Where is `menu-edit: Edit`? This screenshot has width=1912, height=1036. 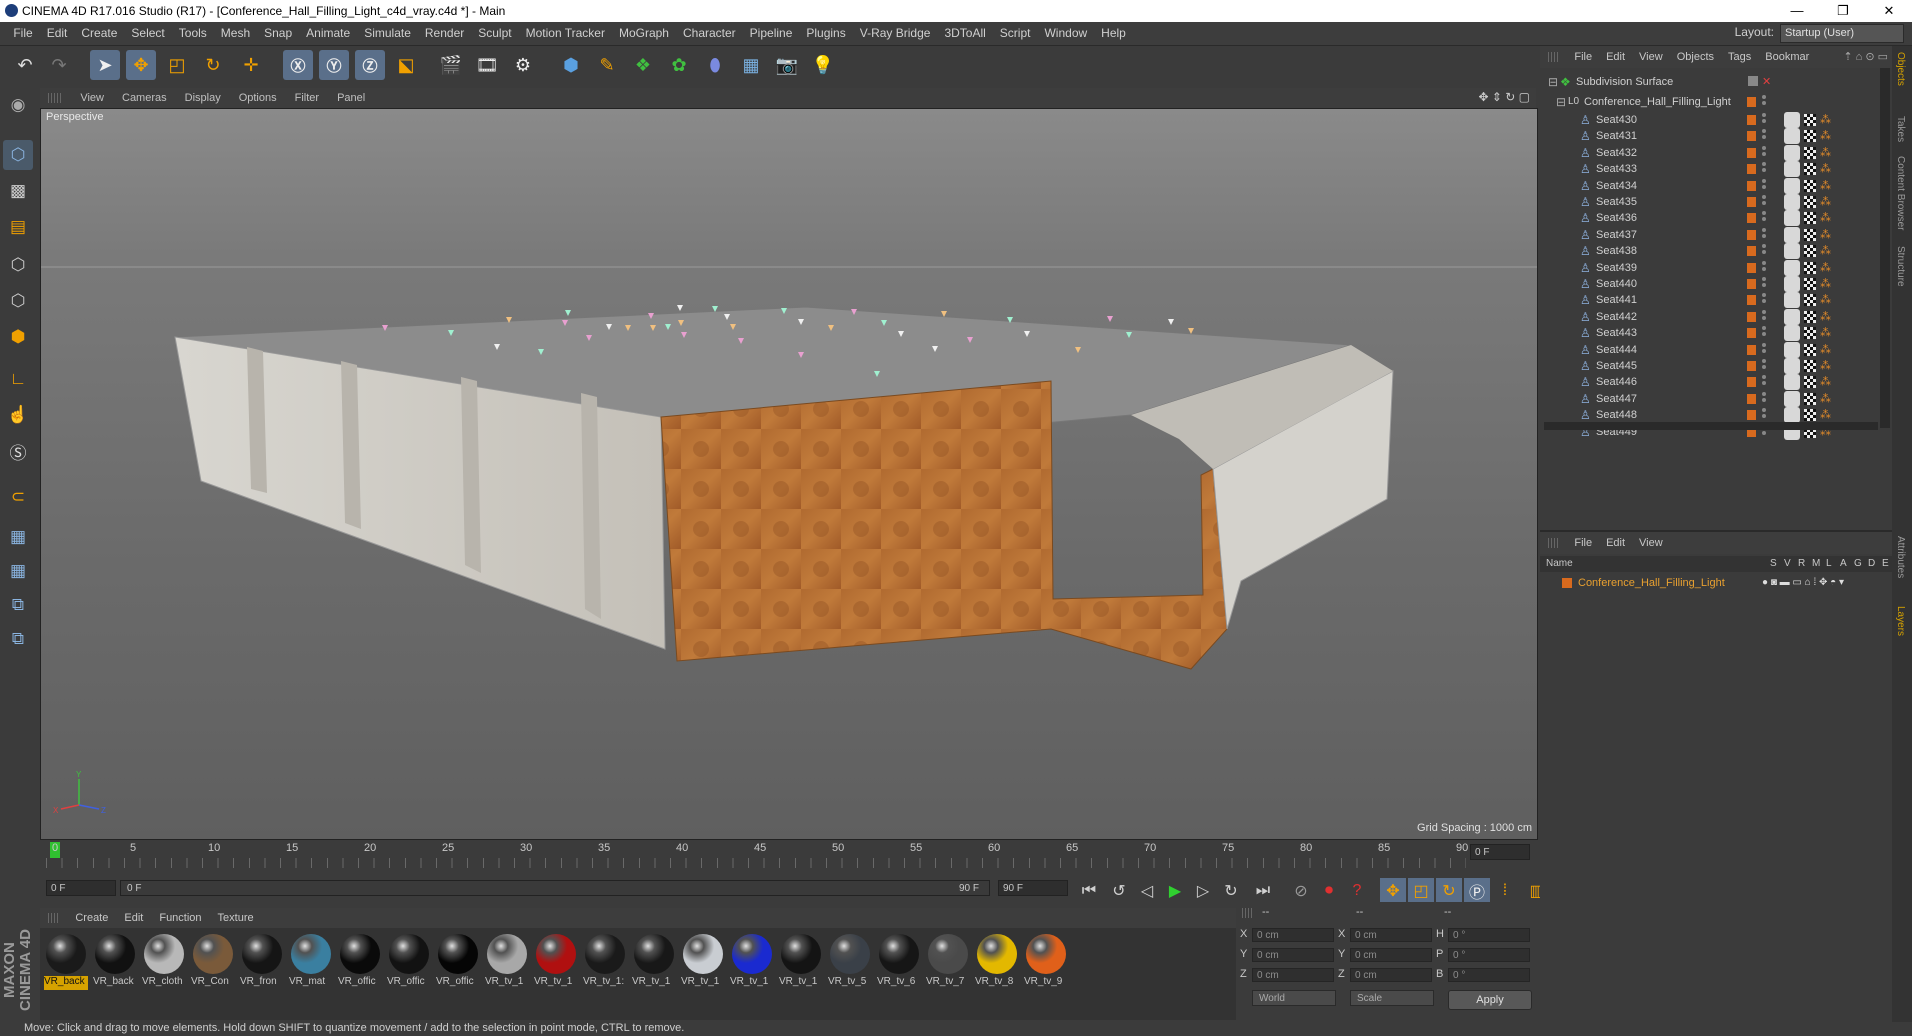
menu-edit: Edit is located at coordinates (57, 33).